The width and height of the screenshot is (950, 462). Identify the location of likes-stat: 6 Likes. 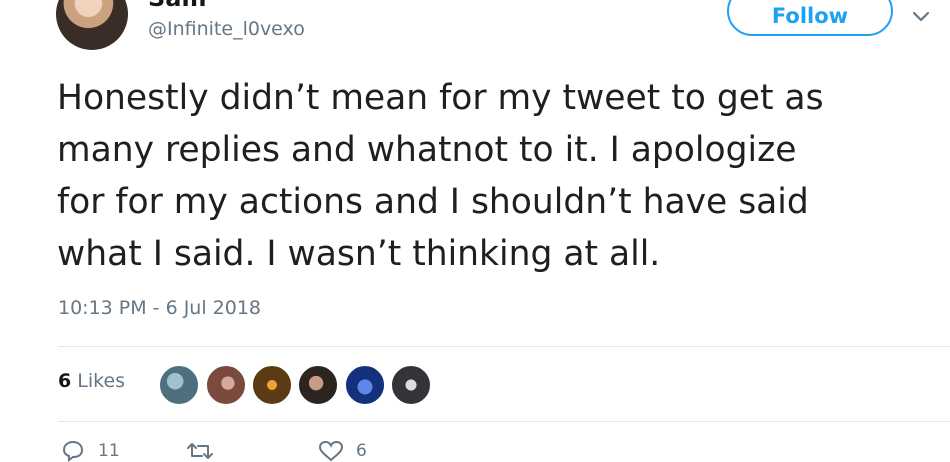
(91, 381).